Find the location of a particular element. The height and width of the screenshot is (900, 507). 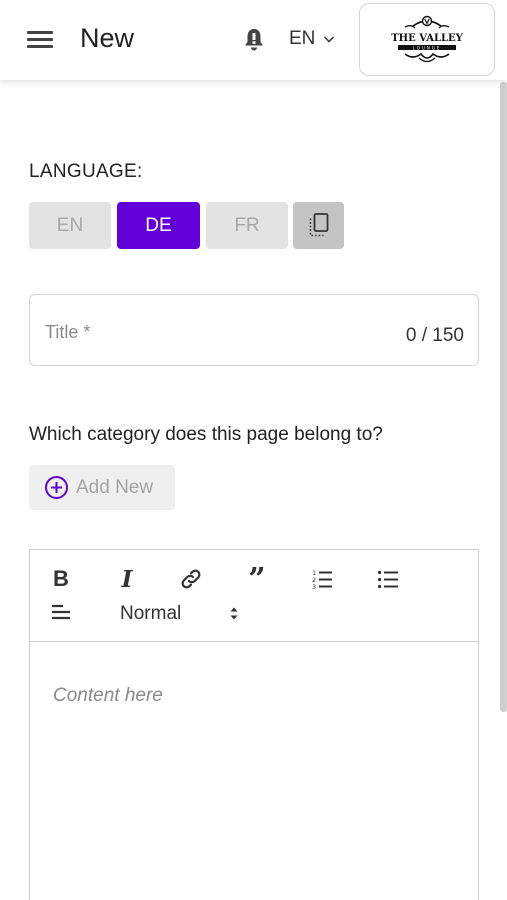

brand-logo: THE VALLEY LOUNGE is located at coordinates (427, 39).